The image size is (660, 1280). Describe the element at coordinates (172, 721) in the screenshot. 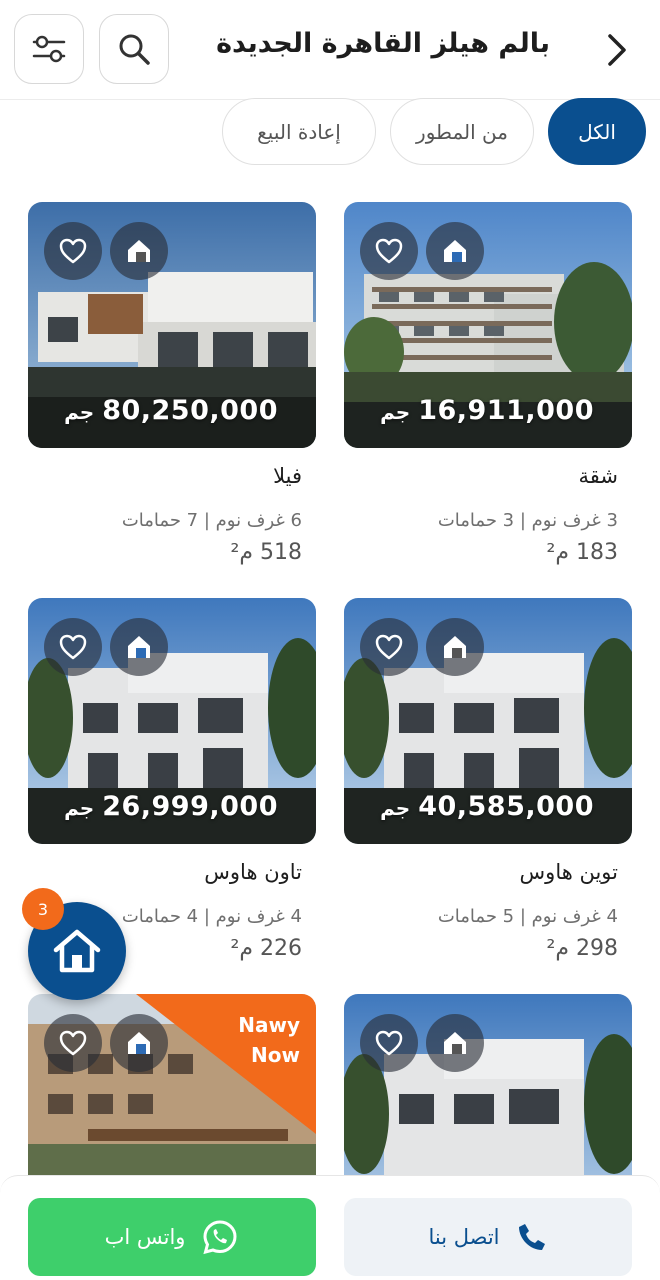

I see `property-image: جم 26,999,000` at that location.